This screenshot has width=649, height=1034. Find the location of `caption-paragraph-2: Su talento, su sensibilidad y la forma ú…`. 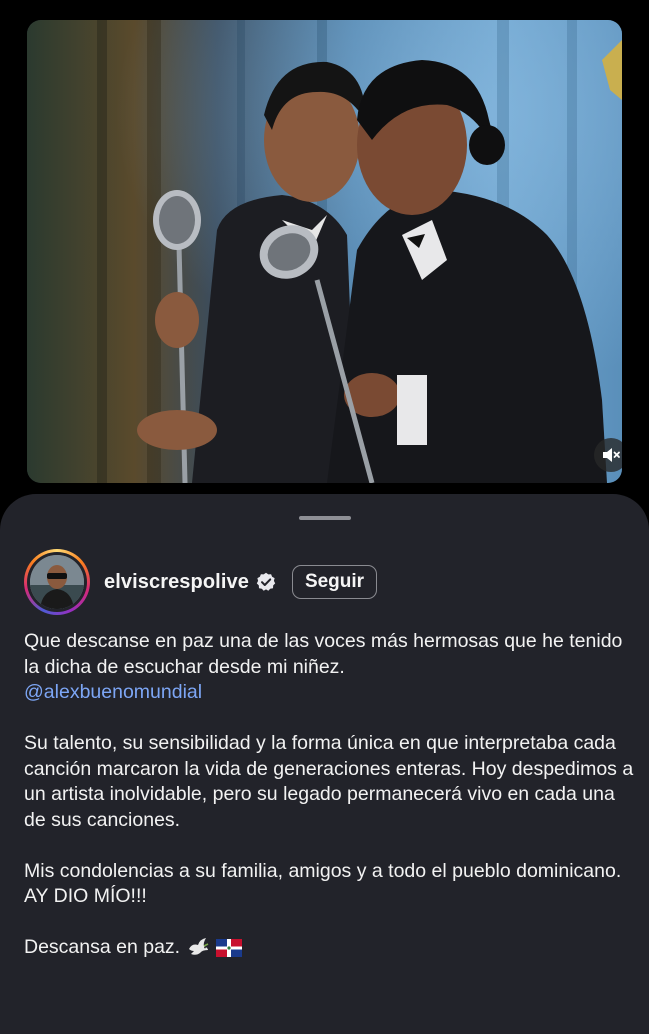

caption-paragraph-2: Su talento, su sensibilidad y la forma ú… is located at coordinates (329, 781).